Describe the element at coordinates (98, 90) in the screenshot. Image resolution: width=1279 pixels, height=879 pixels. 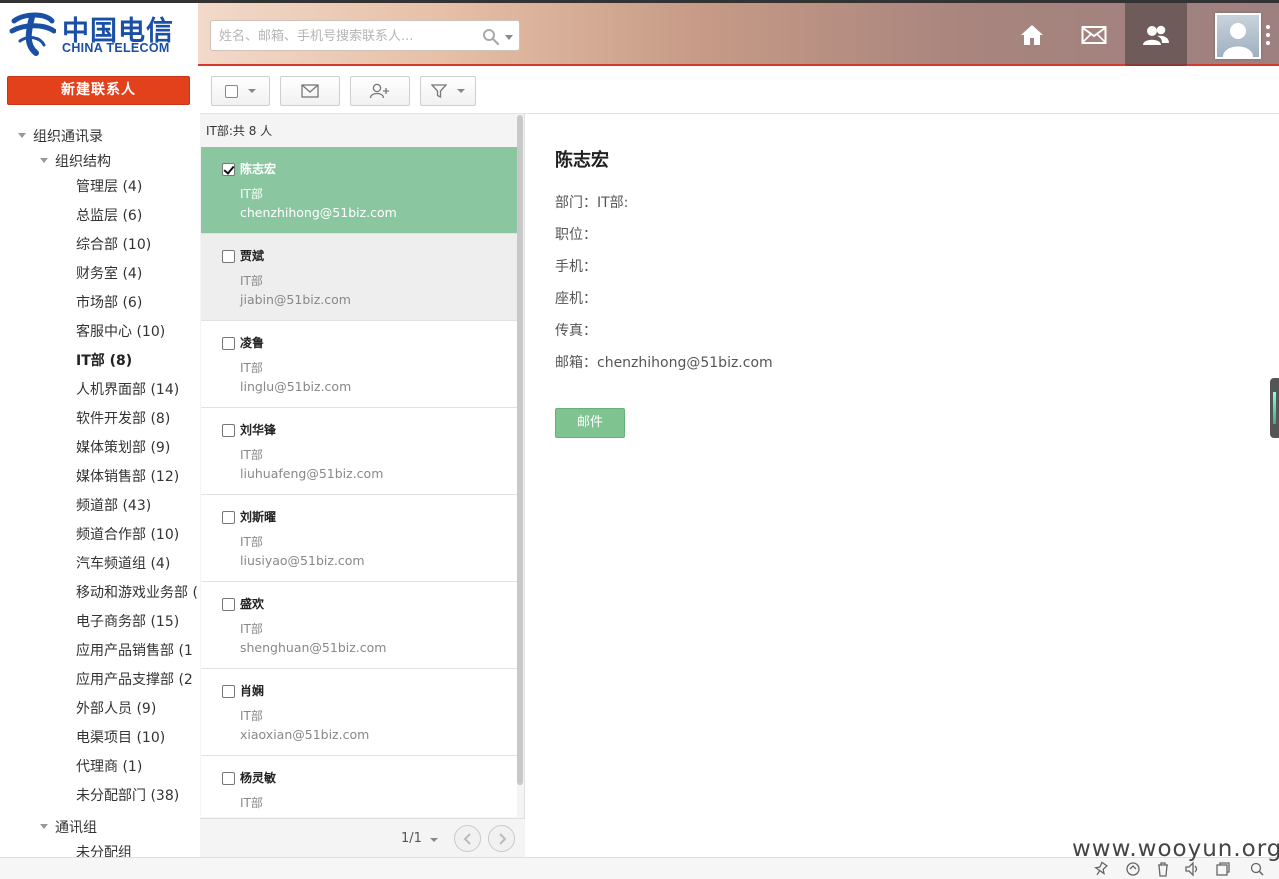
I see `new-contact-button: 新建联系人` at that location.